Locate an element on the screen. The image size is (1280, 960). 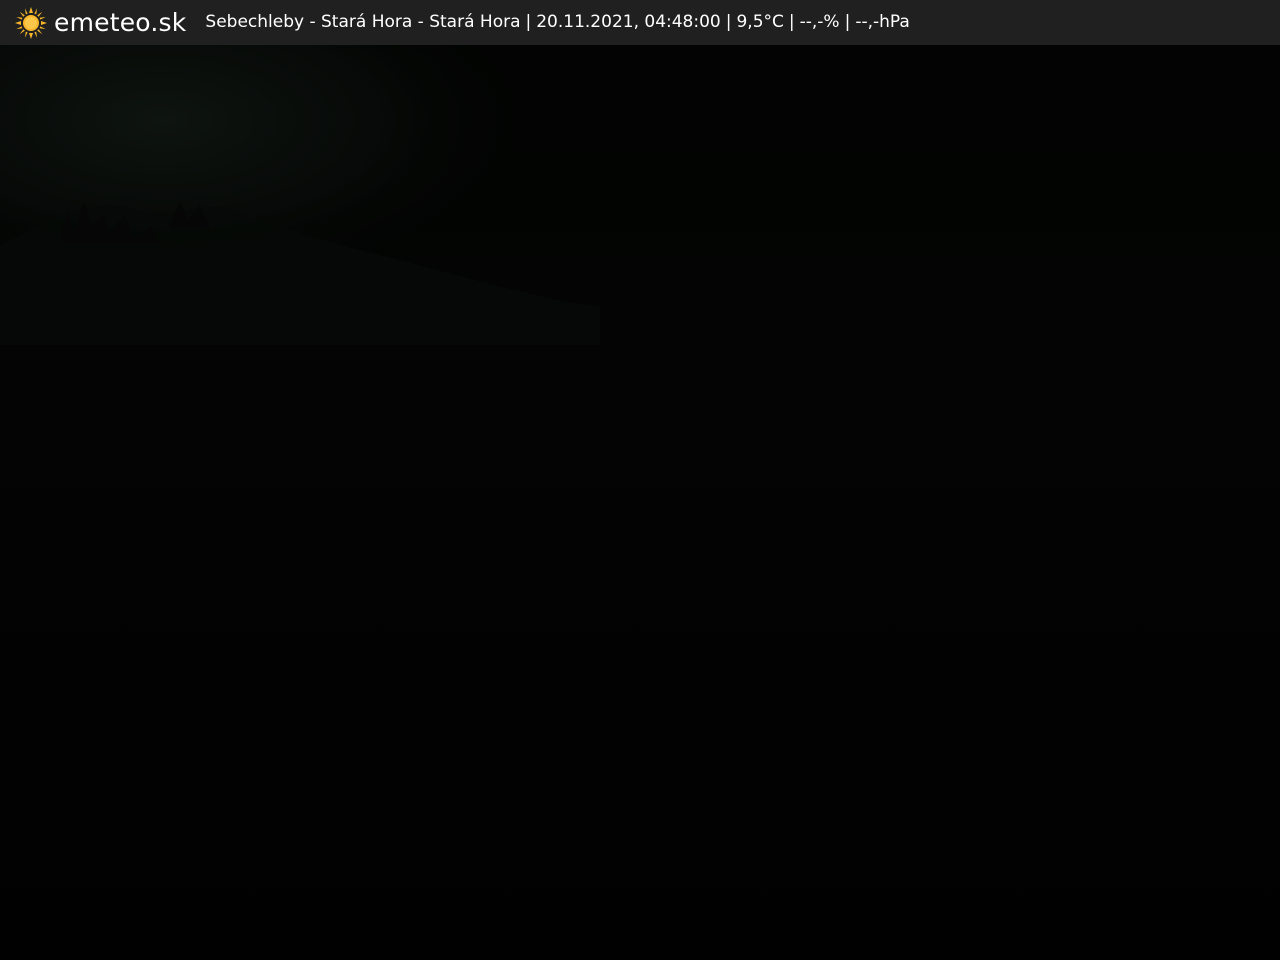
temperature-reading: 9,5°C is located at coordinates (760, 22).